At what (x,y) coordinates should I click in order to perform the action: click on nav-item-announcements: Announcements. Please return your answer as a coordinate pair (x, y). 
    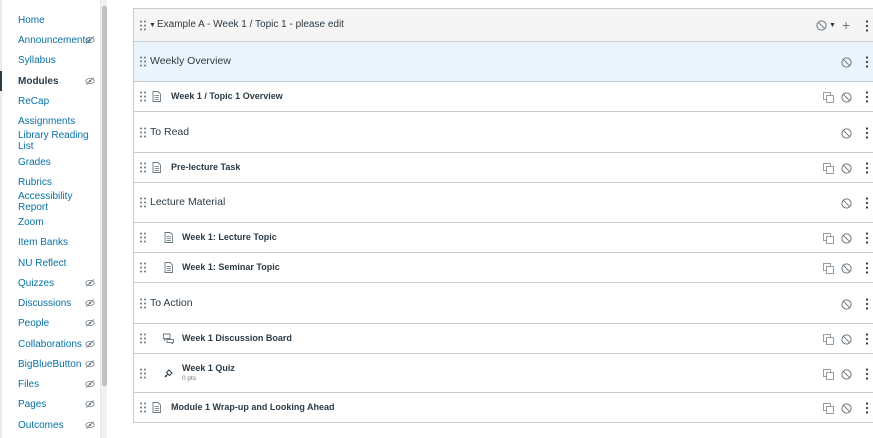
    Looking at the image, I should click on (50, 40).